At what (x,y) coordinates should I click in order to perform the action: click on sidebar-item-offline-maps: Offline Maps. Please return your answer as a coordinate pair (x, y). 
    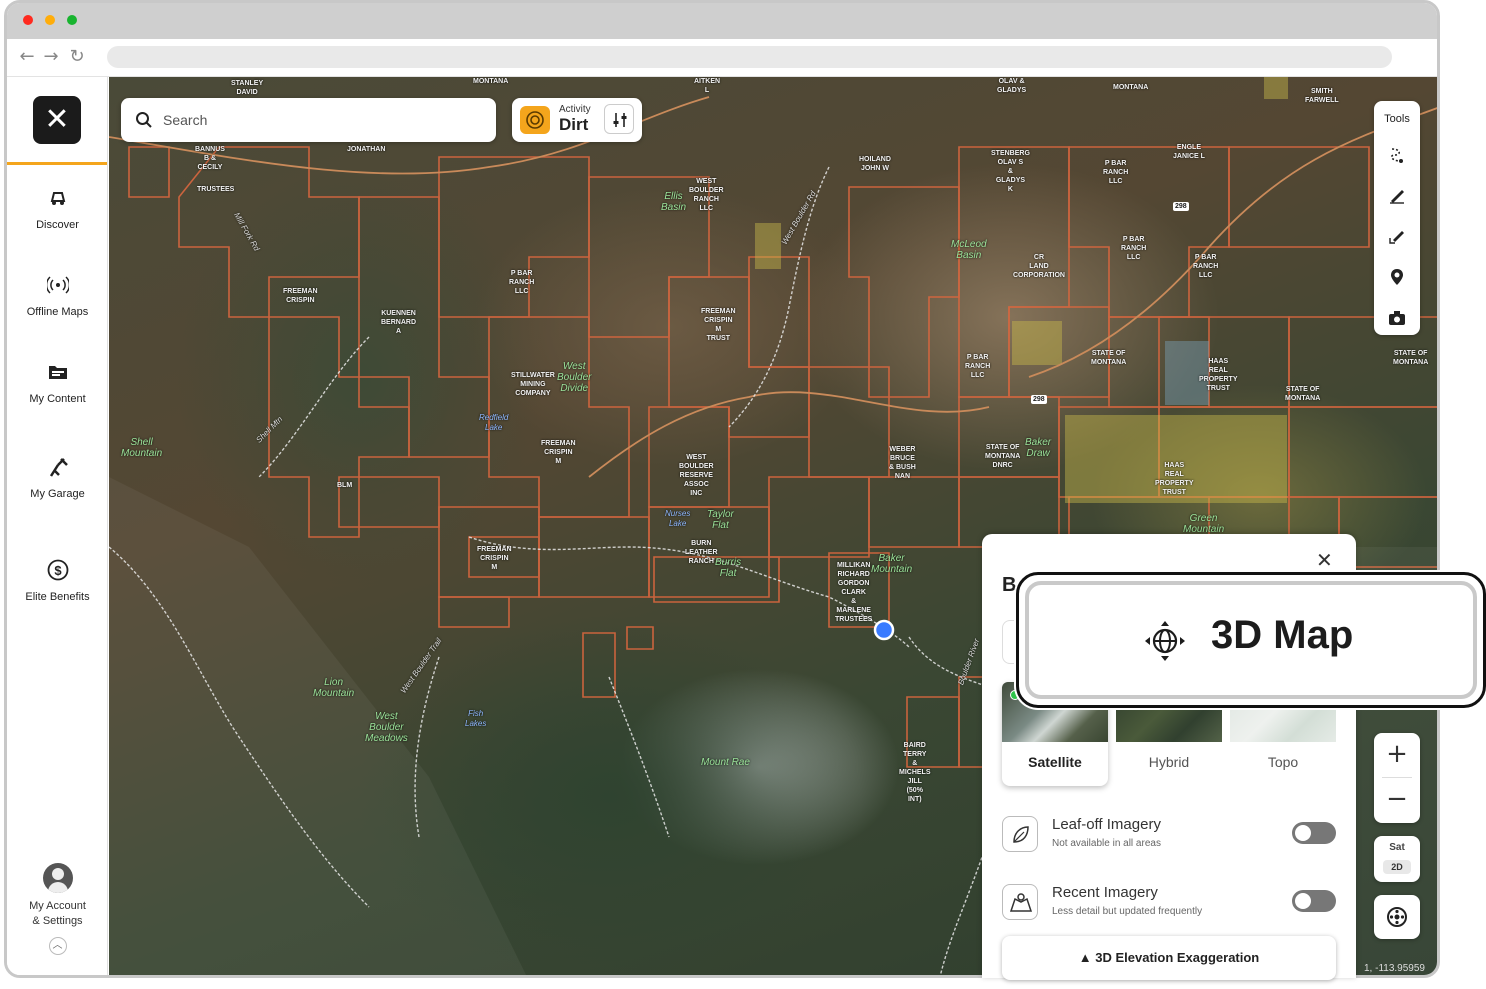
    Looking at the image, I should click on (57, 296).